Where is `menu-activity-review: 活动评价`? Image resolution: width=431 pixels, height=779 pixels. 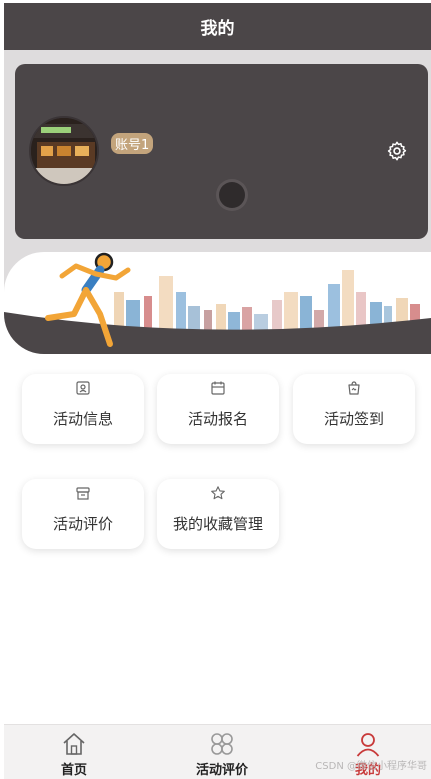 menu-activity-review: 活动评价 is located at coordinates (83, 514).